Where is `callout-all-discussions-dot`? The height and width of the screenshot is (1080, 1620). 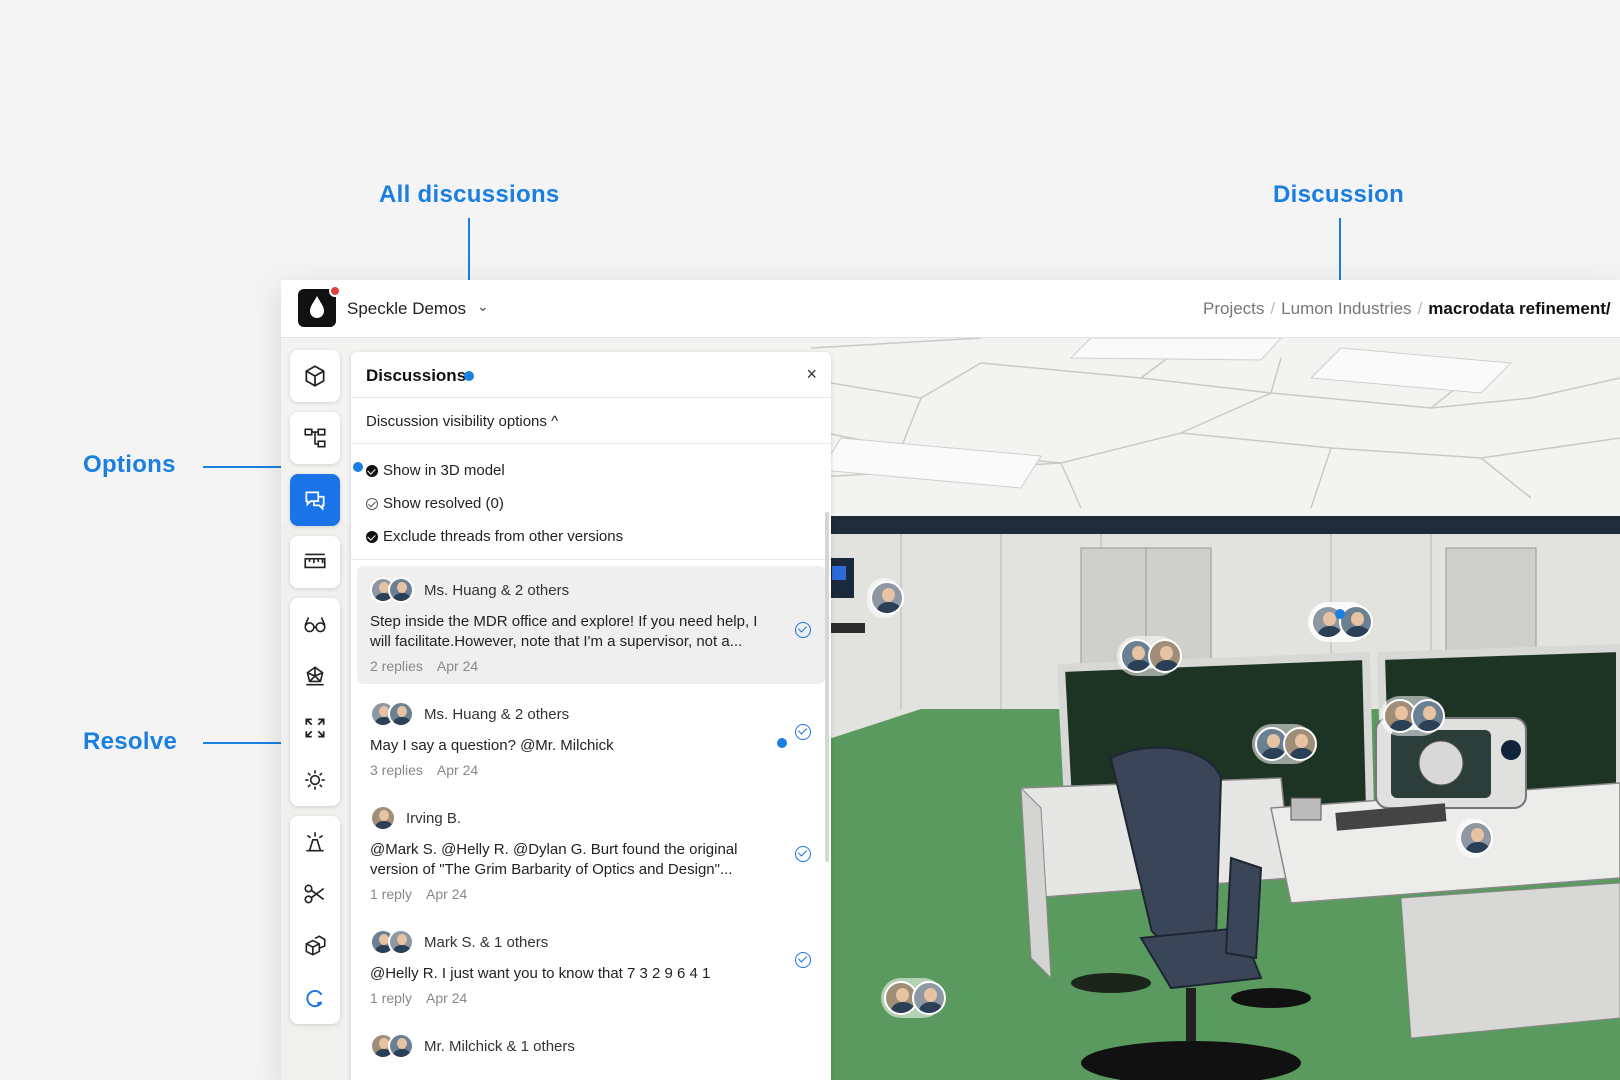
callout-all-discussions-dot is located at coordinates (469, 376).